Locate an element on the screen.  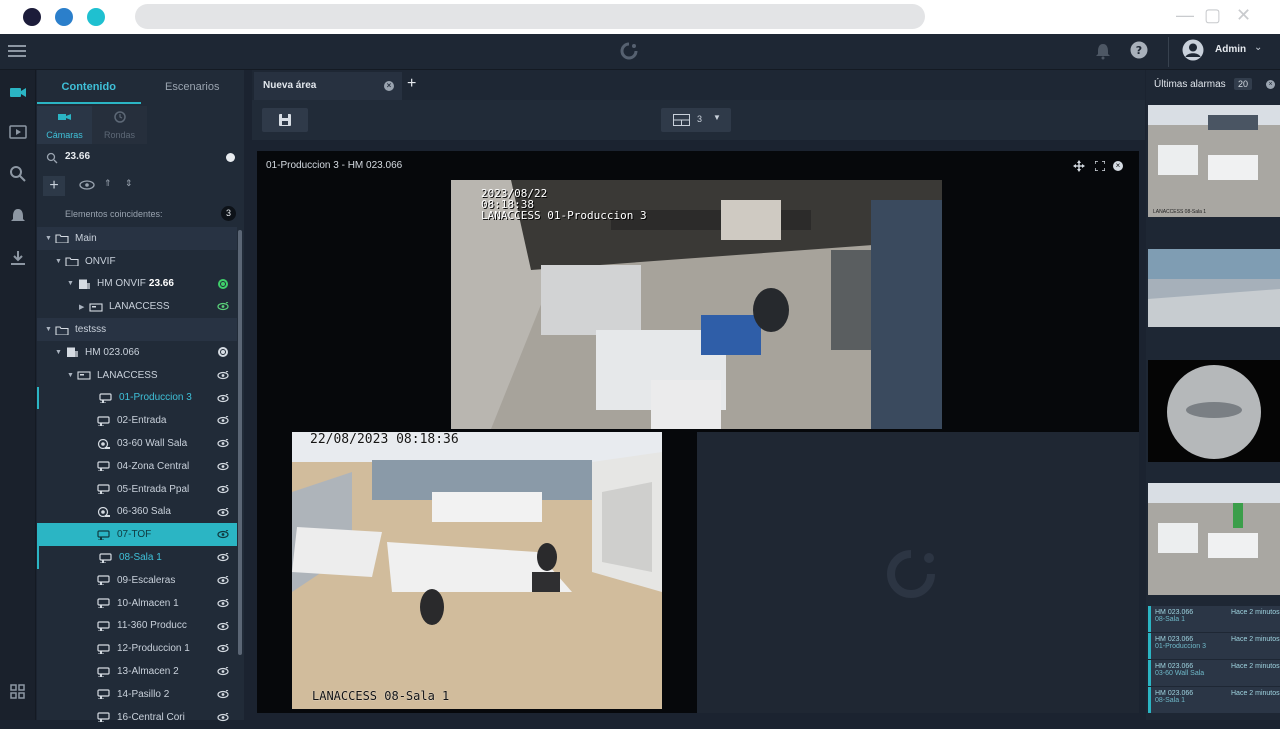
subtab-camaras: Cámaras is located at coordinates (64, 125).